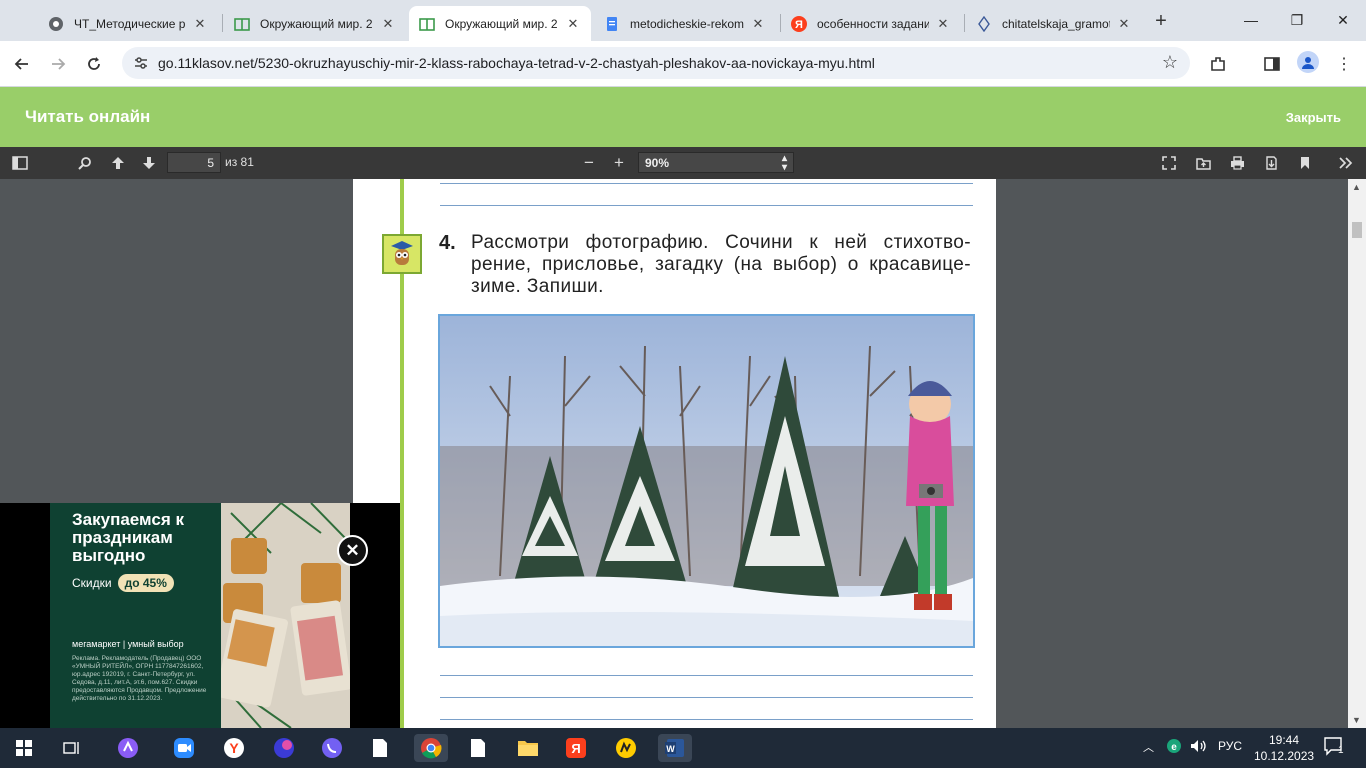 This screenshot has height=768, width=1366. Describe the element at coordinates (1230, 746) in the screenshot. I see `language-indicator: РУС` at that location.